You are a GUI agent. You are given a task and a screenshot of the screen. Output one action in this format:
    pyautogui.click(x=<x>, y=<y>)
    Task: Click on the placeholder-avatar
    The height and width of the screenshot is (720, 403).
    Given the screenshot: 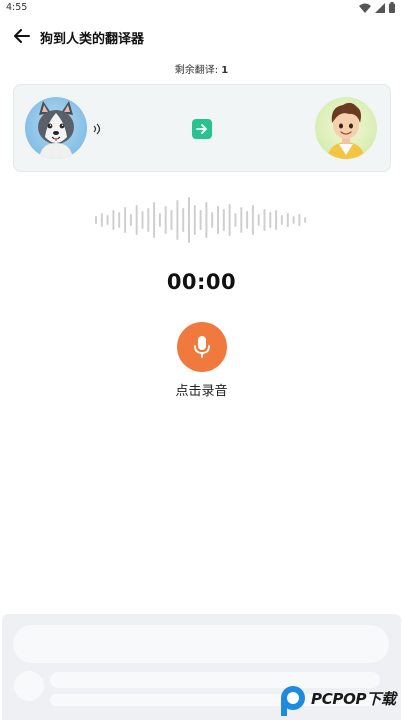 What is the action you would take?
    pyautogui.click(x=29, y=686)
    